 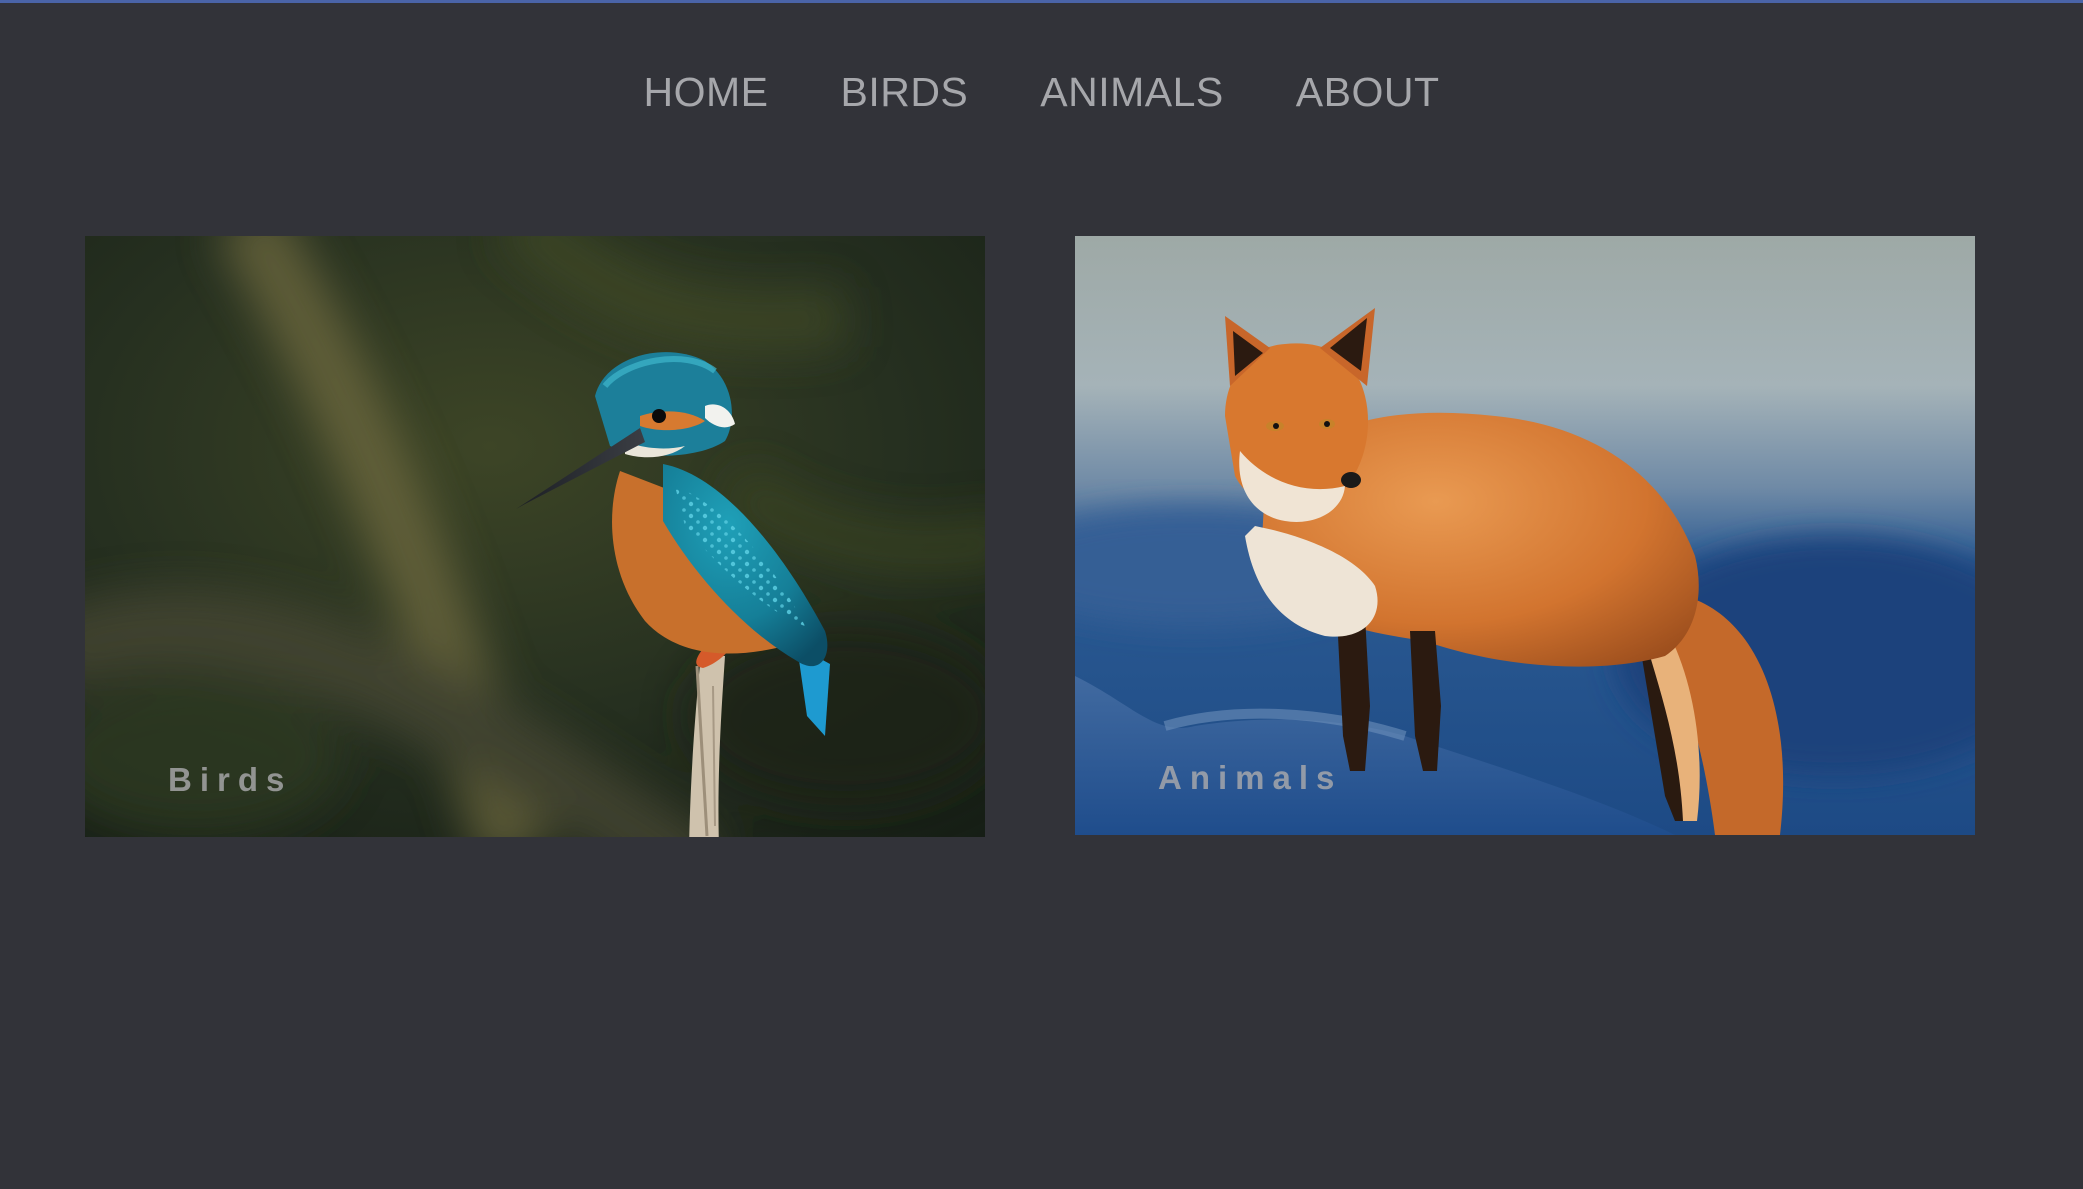 I want to click on nav-home-link: HOME, so click(x=705, y=92).